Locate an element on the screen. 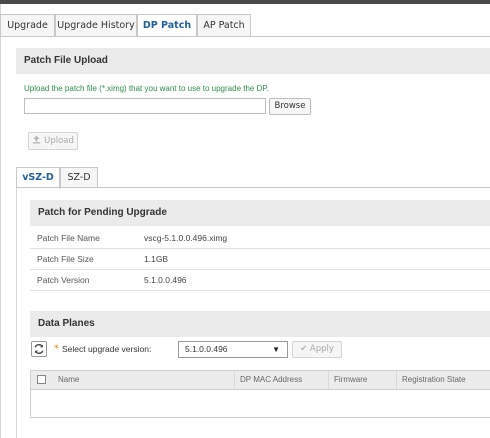  patch-file-size-row: Patch File Size 1.1GB is located at coordinates (260, 259).